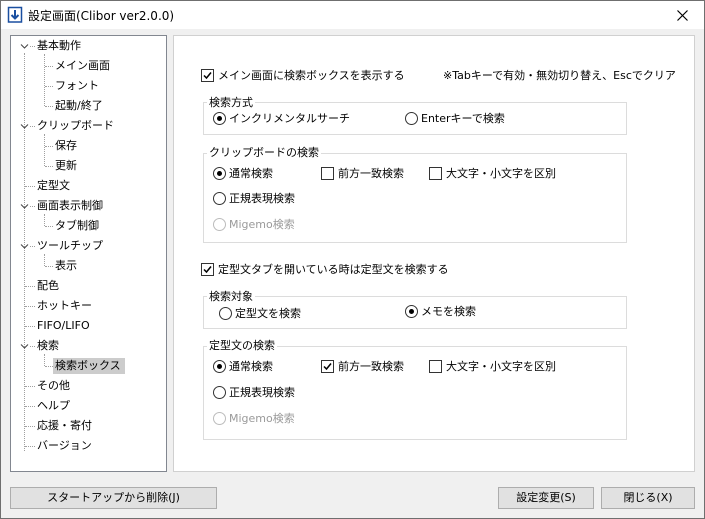 This screenshot has width=705, height=519. What do you see at coordinates (219, 224) in the screenshot?
I see `clipboard-migemo-search-radio` at bounding box center [219, 224].